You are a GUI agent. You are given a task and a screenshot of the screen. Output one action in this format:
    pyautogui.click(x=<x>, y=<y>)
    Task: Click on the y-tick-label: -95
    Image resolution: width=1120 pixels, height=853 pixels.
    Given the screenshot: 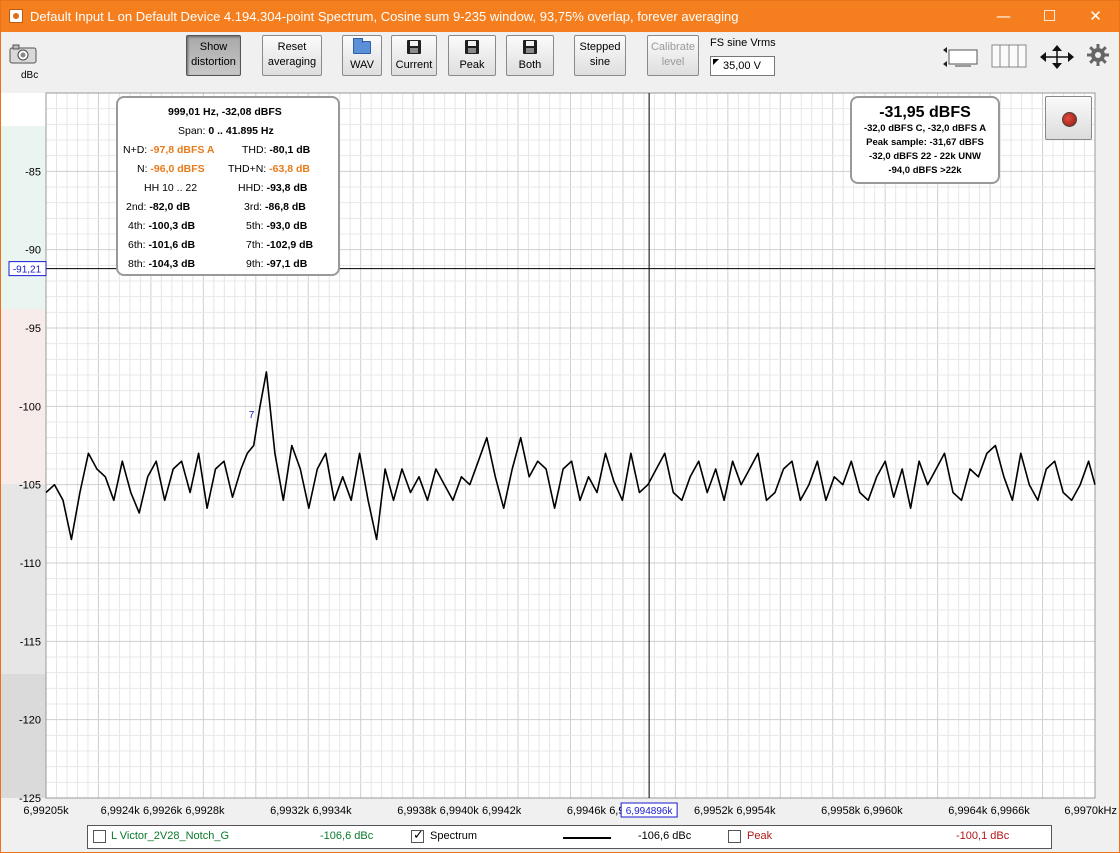 What is the action you would take?
    pyautogui.click(x=33, y=329)
    